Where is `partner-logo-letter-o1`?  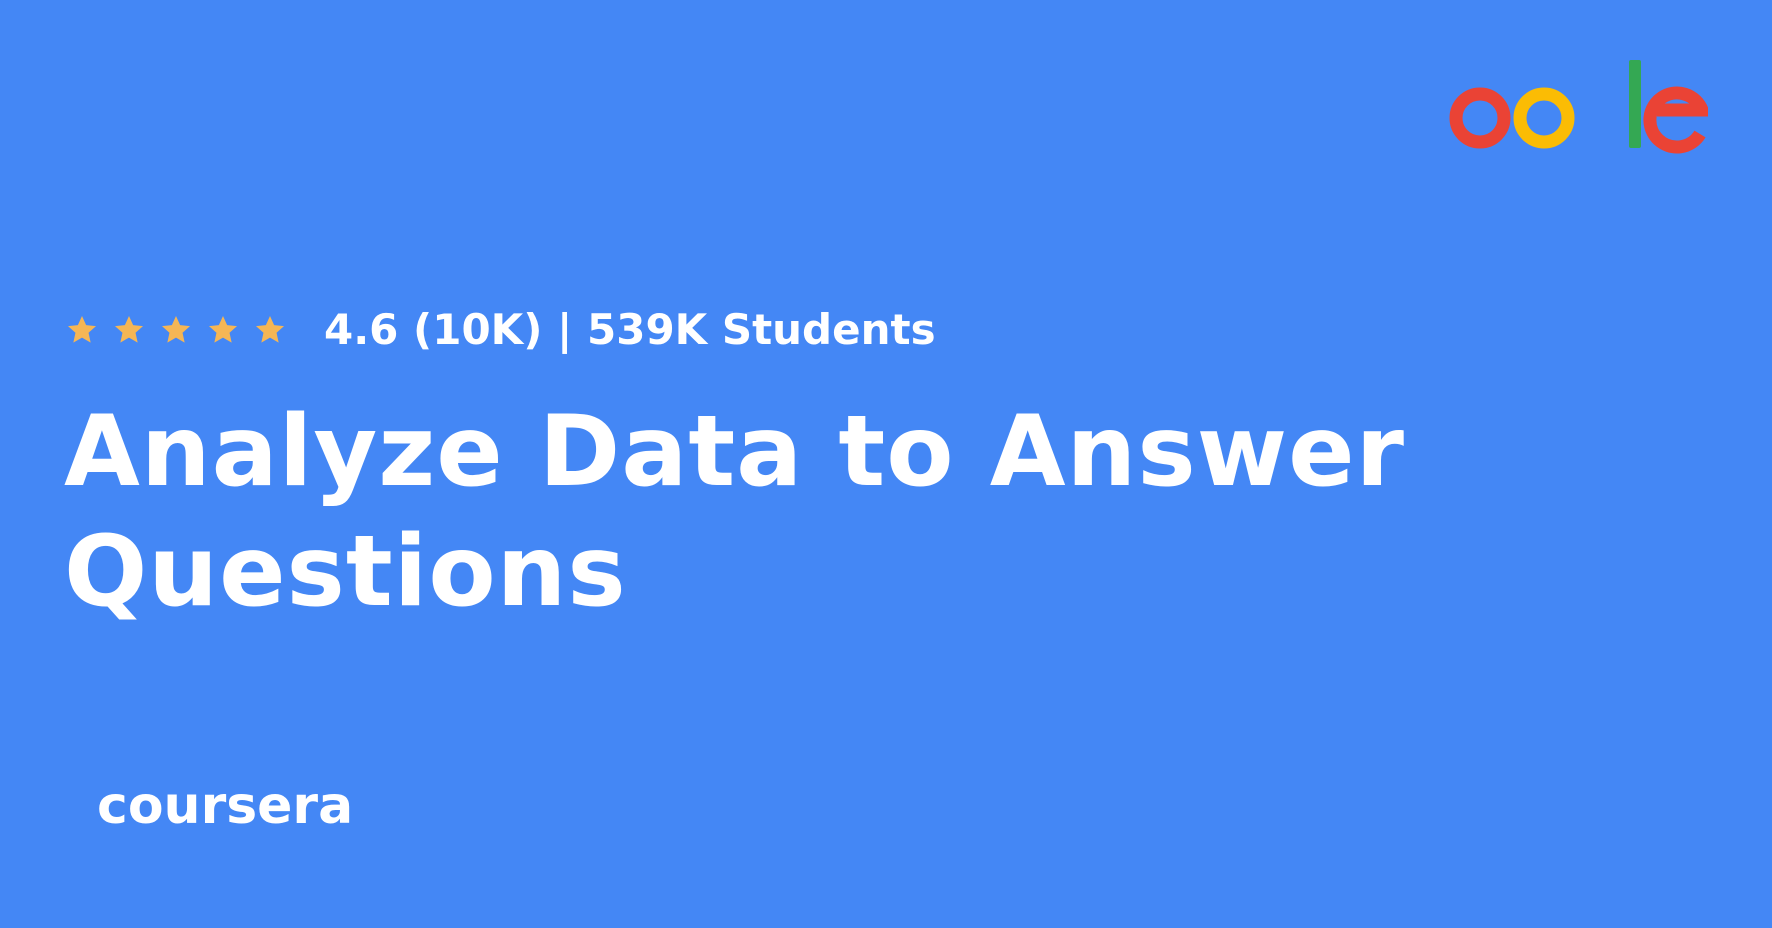 partner-logo-letter-o1 is located at coordinates (1480, 118).